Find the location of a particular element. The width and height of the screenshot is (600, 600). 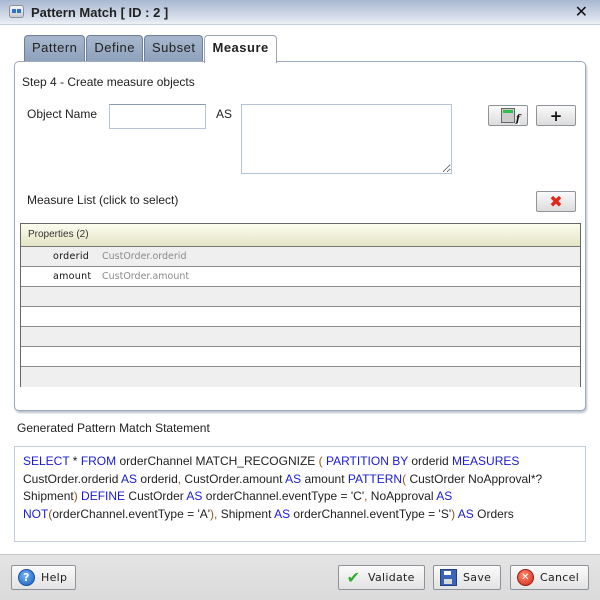

pattern-match-icon is located at coordinates (16, 11).